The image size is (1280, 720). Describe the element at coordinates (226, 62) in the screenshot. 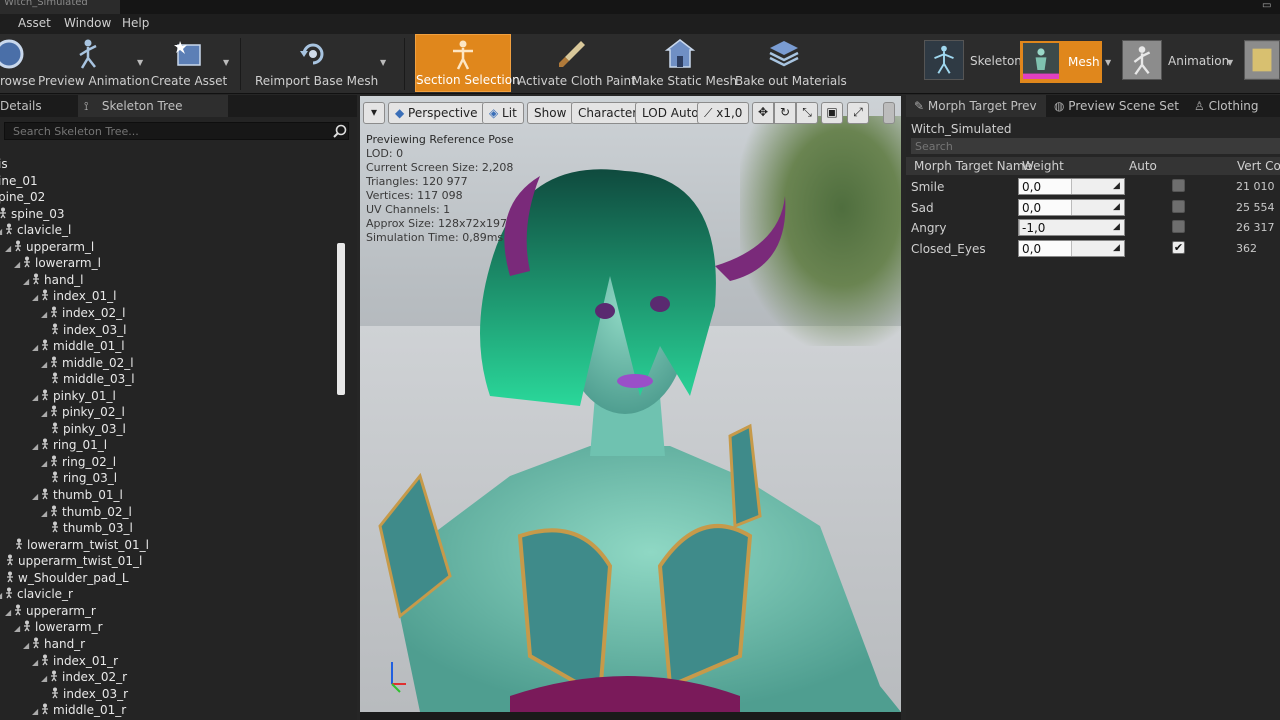

I see `create-asset-dropdown-icon: ▼` at that location.